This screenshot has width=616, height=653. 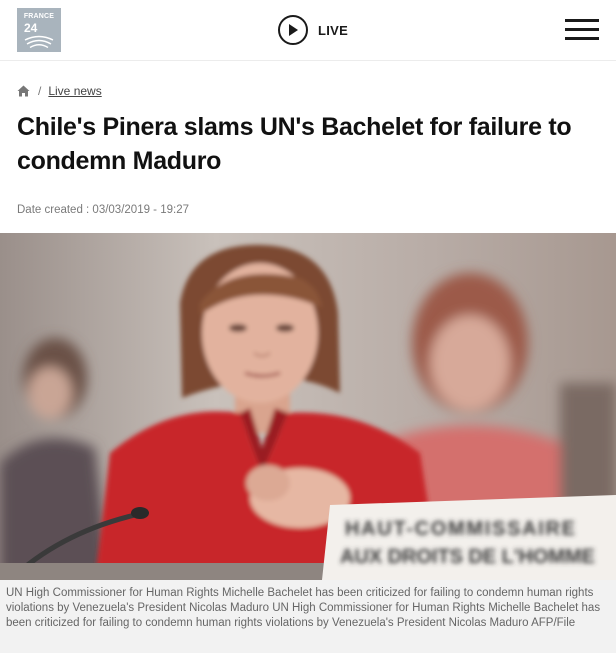 I want to click on site-header: FRANCE 24 LIVE, so click(x=308, y=30).